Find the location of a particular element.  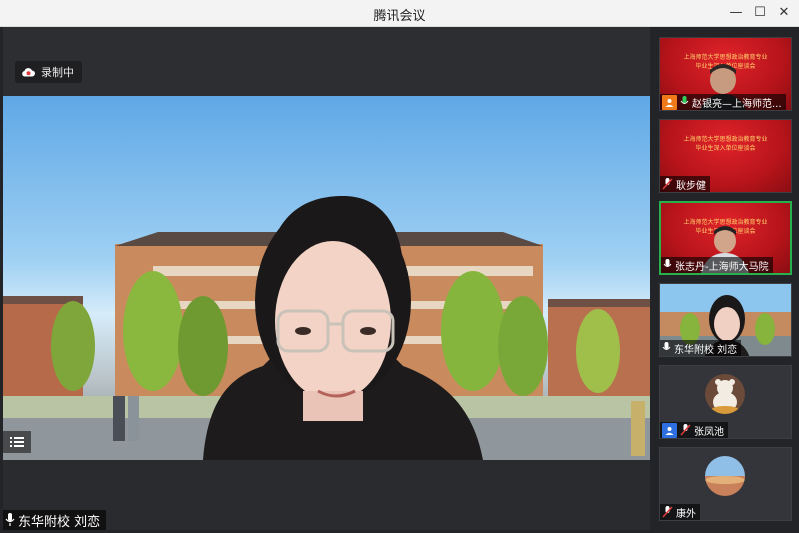

recording-indicator: 录制中 is located at coordinates (48, 72).